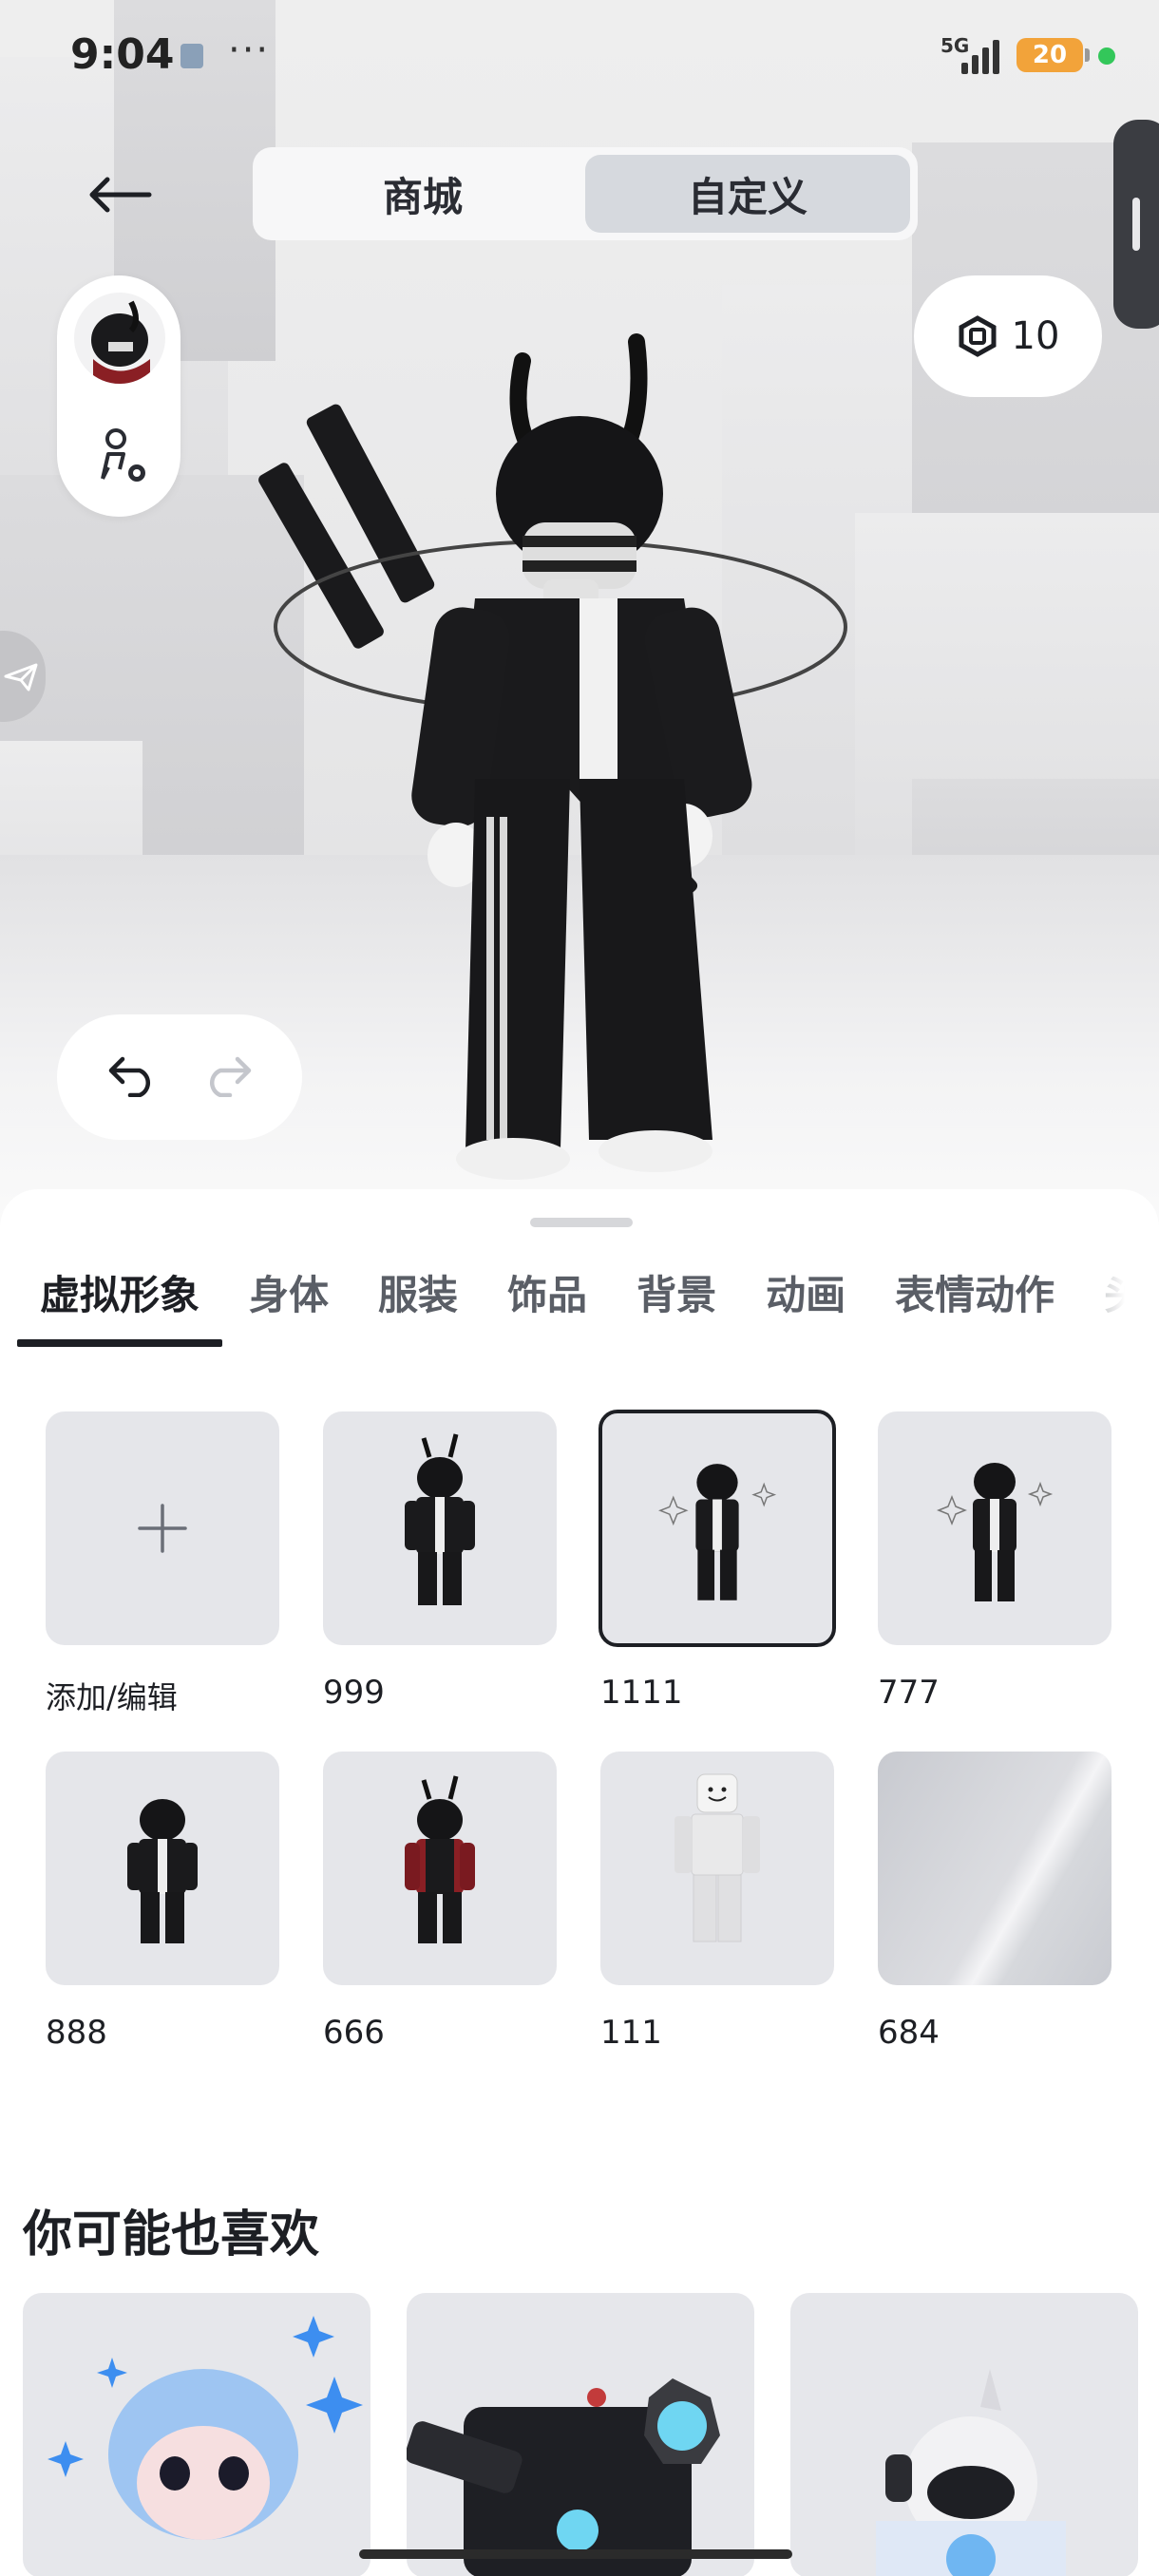  I want to click on outfit-name: 111, so click(631, 2033).